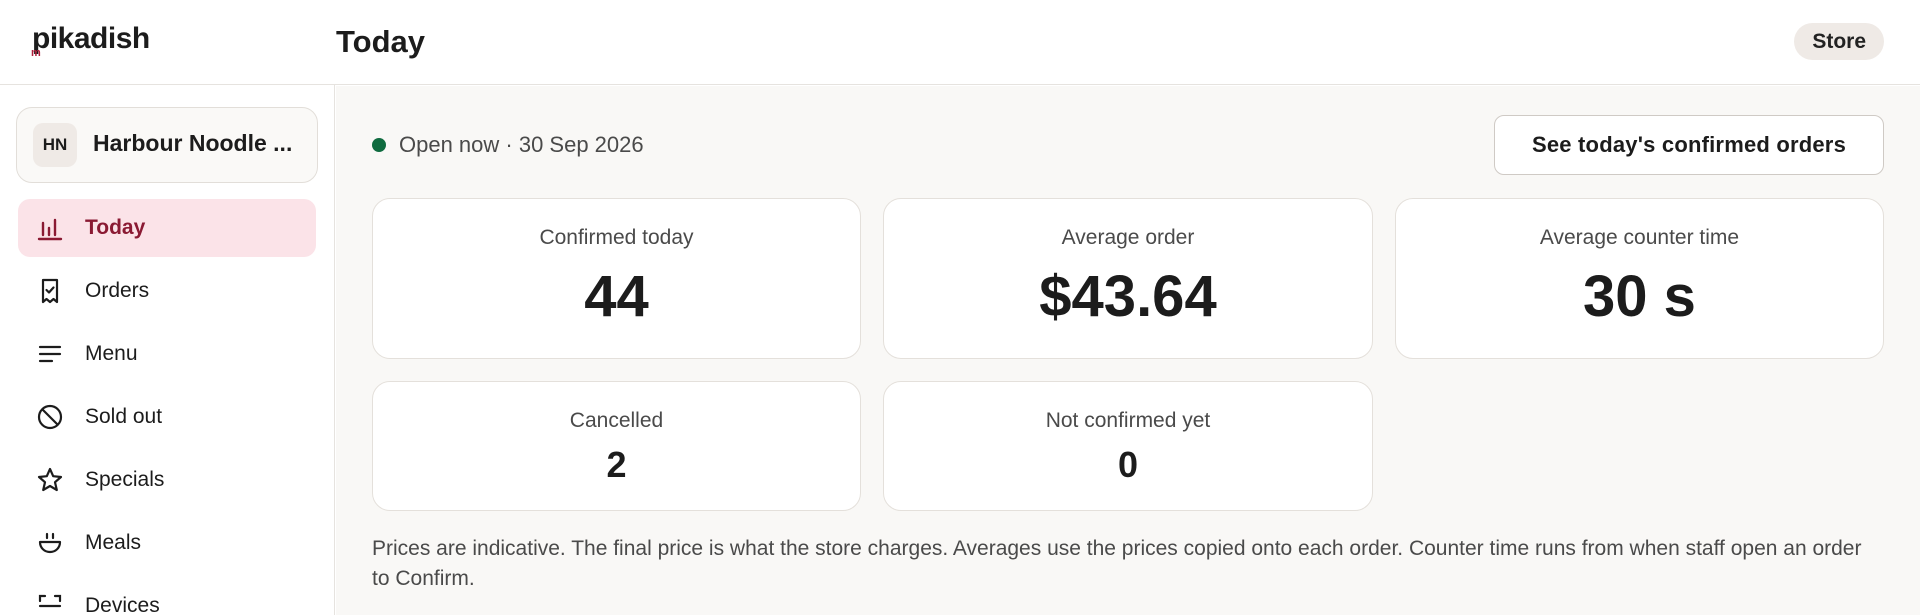 This screenshot has width=1920, height=615. I want to click on stat-label: Cancelled, so click(616, 420).